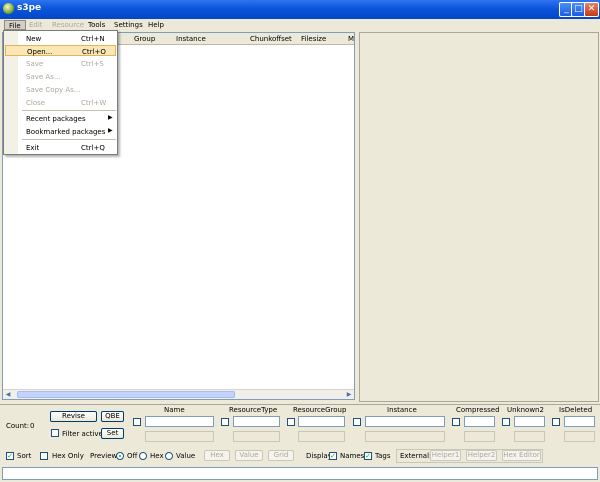  I want to click on grid-button: Grid, so click(281, 455).